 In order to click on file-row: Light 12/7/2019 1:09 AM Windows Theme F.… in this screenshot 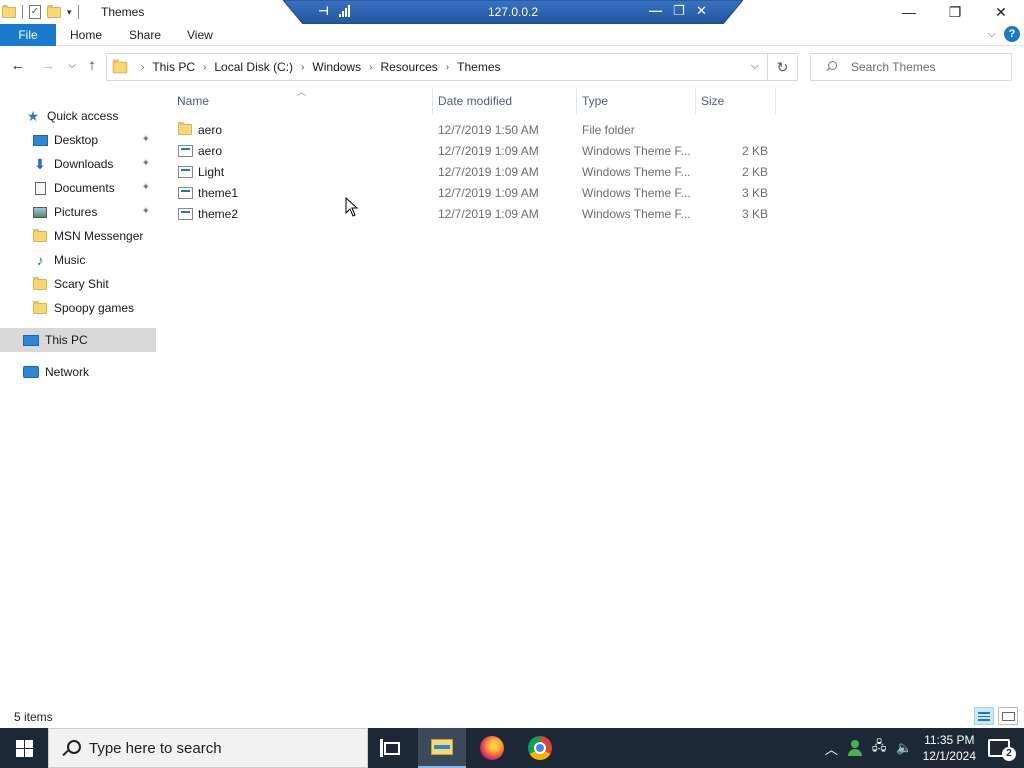, I will do `click(472, 172)`.